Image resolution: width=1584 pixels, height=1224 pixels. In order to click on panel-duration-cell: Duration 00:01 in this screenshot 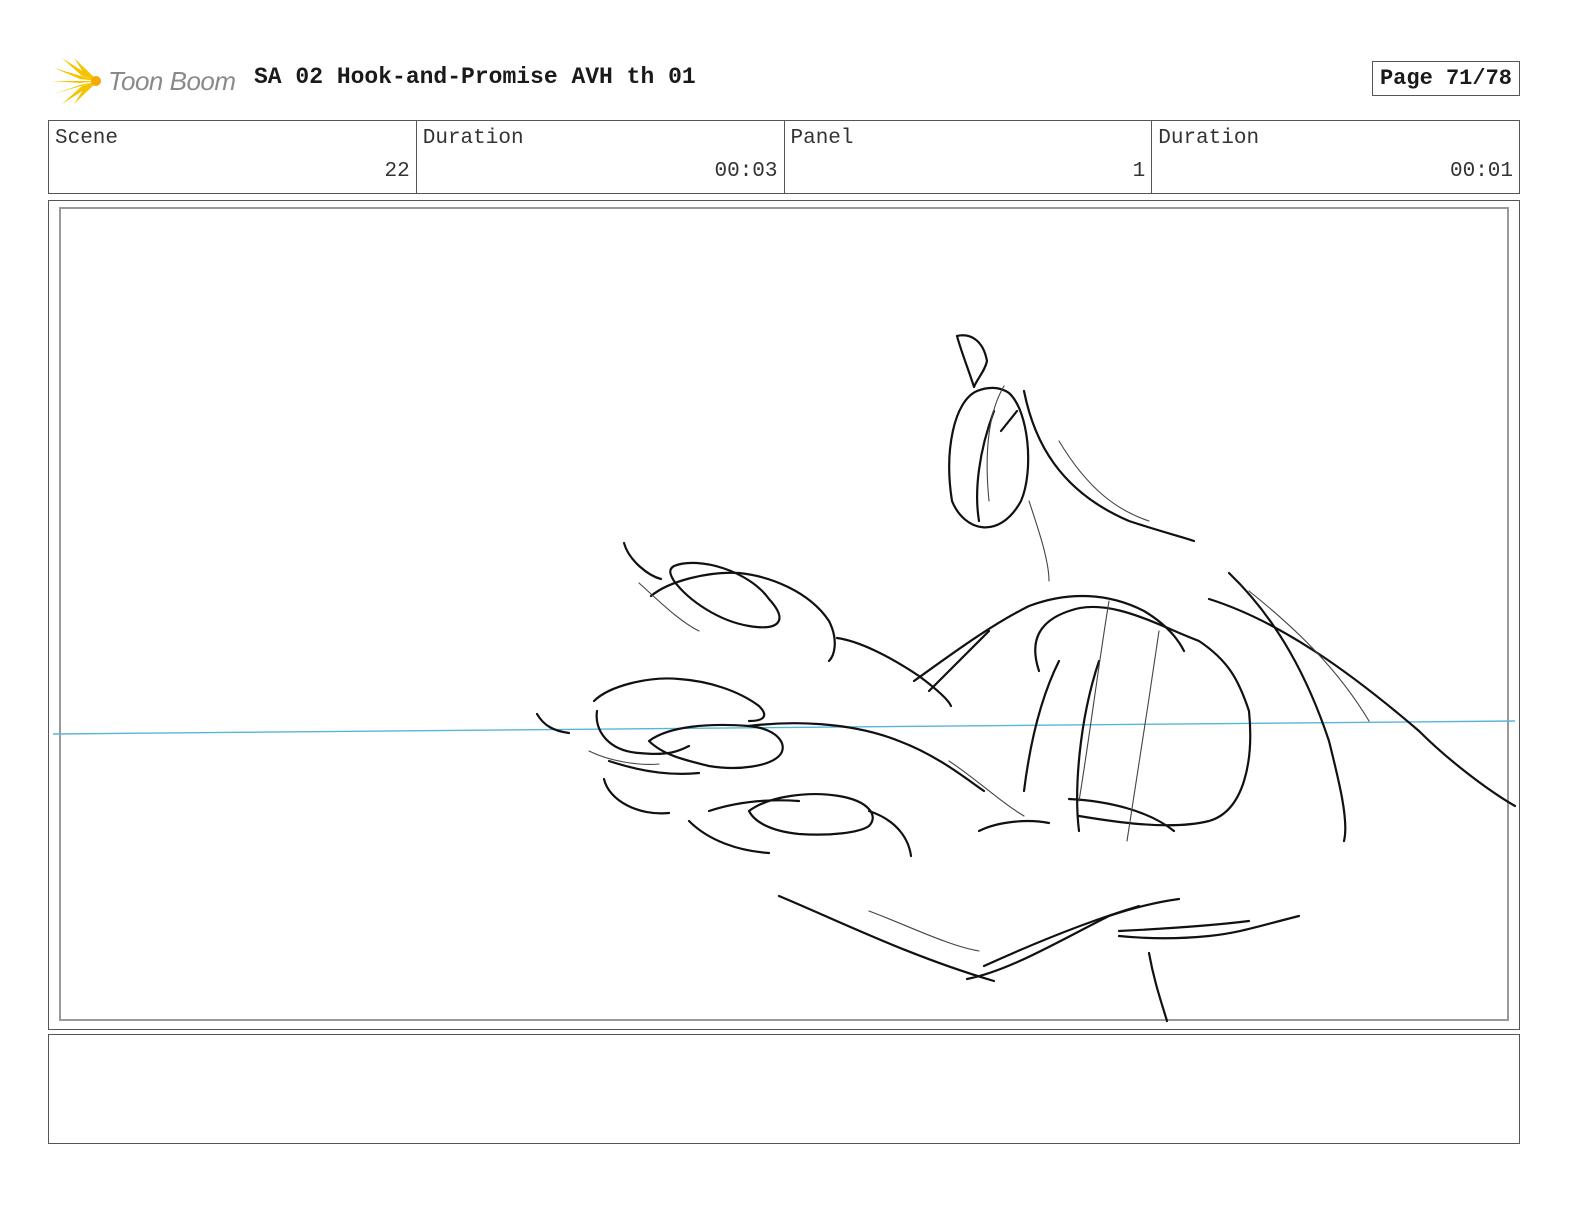, I will do `click(1335, 157)`.